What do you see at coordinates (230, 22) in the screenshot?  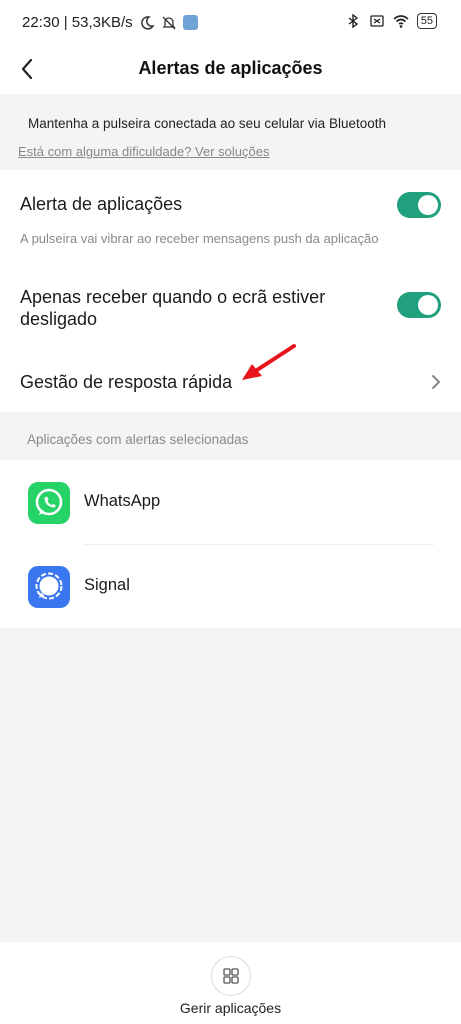 I see `status-bar: 22:30 | 53,3KB/s 55` at bounding box center [230, 22].